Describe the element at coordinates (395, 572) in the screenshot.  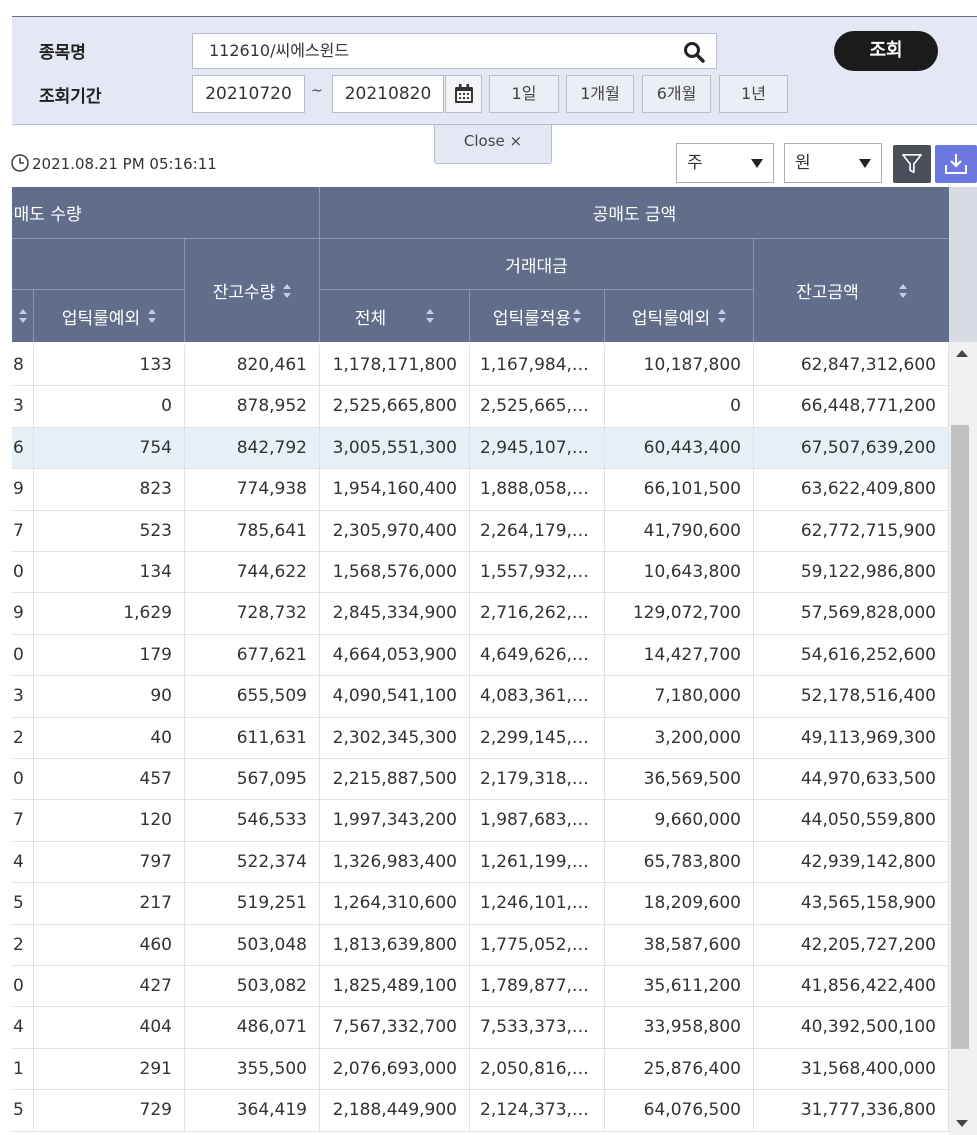
I see `cell-total-amt: 1,568,576,000` at that location.